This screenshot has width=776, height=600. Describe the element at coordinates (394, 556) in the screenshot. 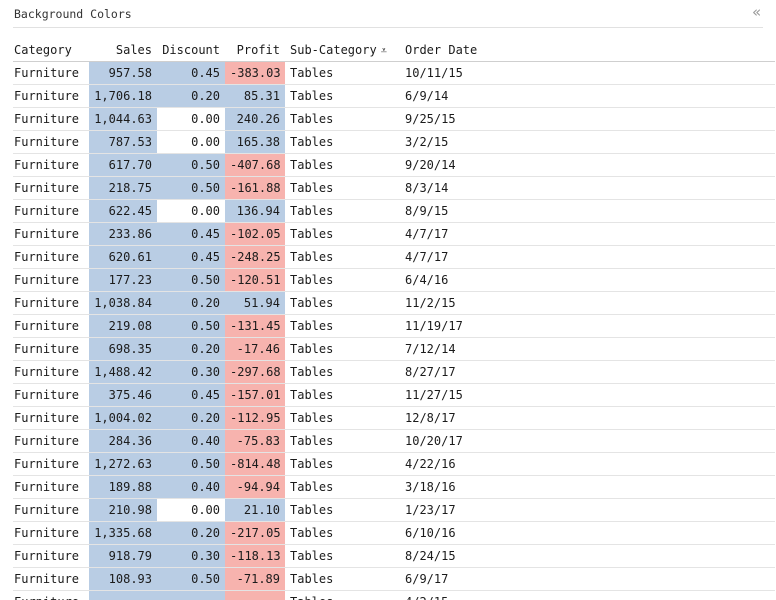

I see `table-row: Furniture 918.79 0.30 -118.13 Tables 8/24/15` at that location.